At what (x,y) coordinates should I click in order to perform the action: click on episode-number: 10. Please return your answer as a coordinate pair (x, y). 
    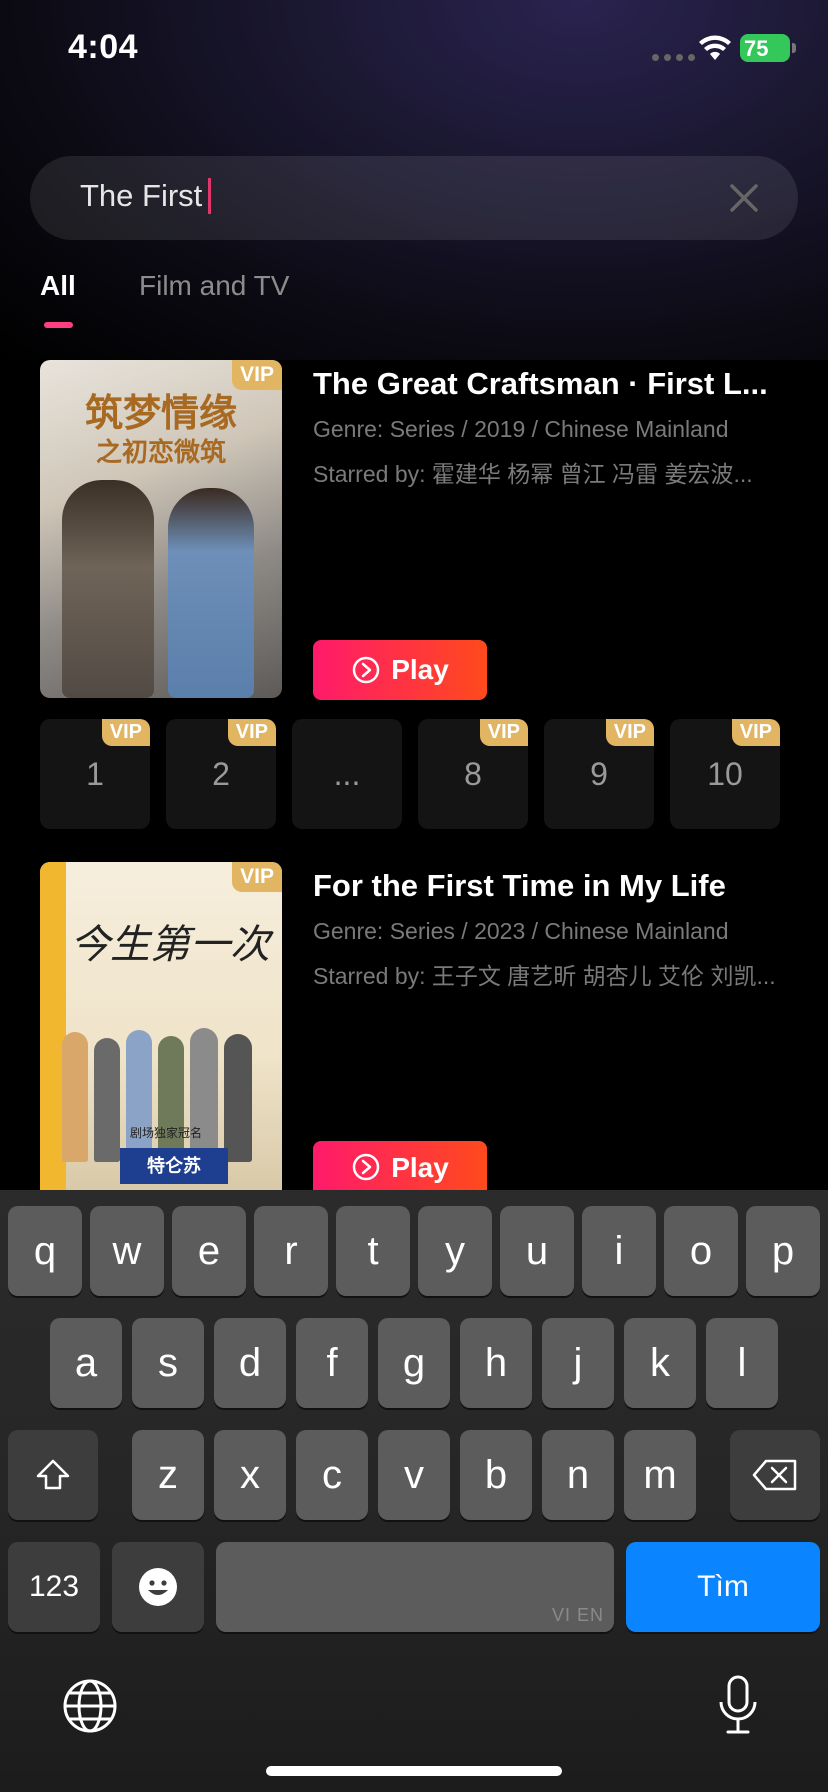
    Looking at the image, I should click on (725, 773).